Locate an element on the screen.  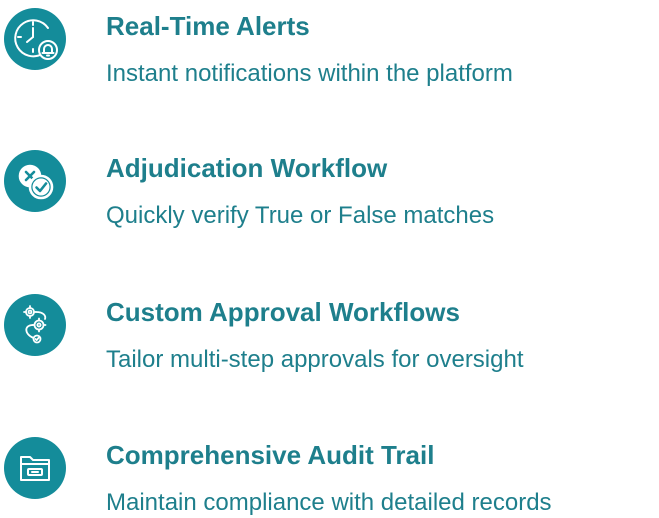
feature-title: Comprehensive Audit Trail is located at coordinates (270, 455).